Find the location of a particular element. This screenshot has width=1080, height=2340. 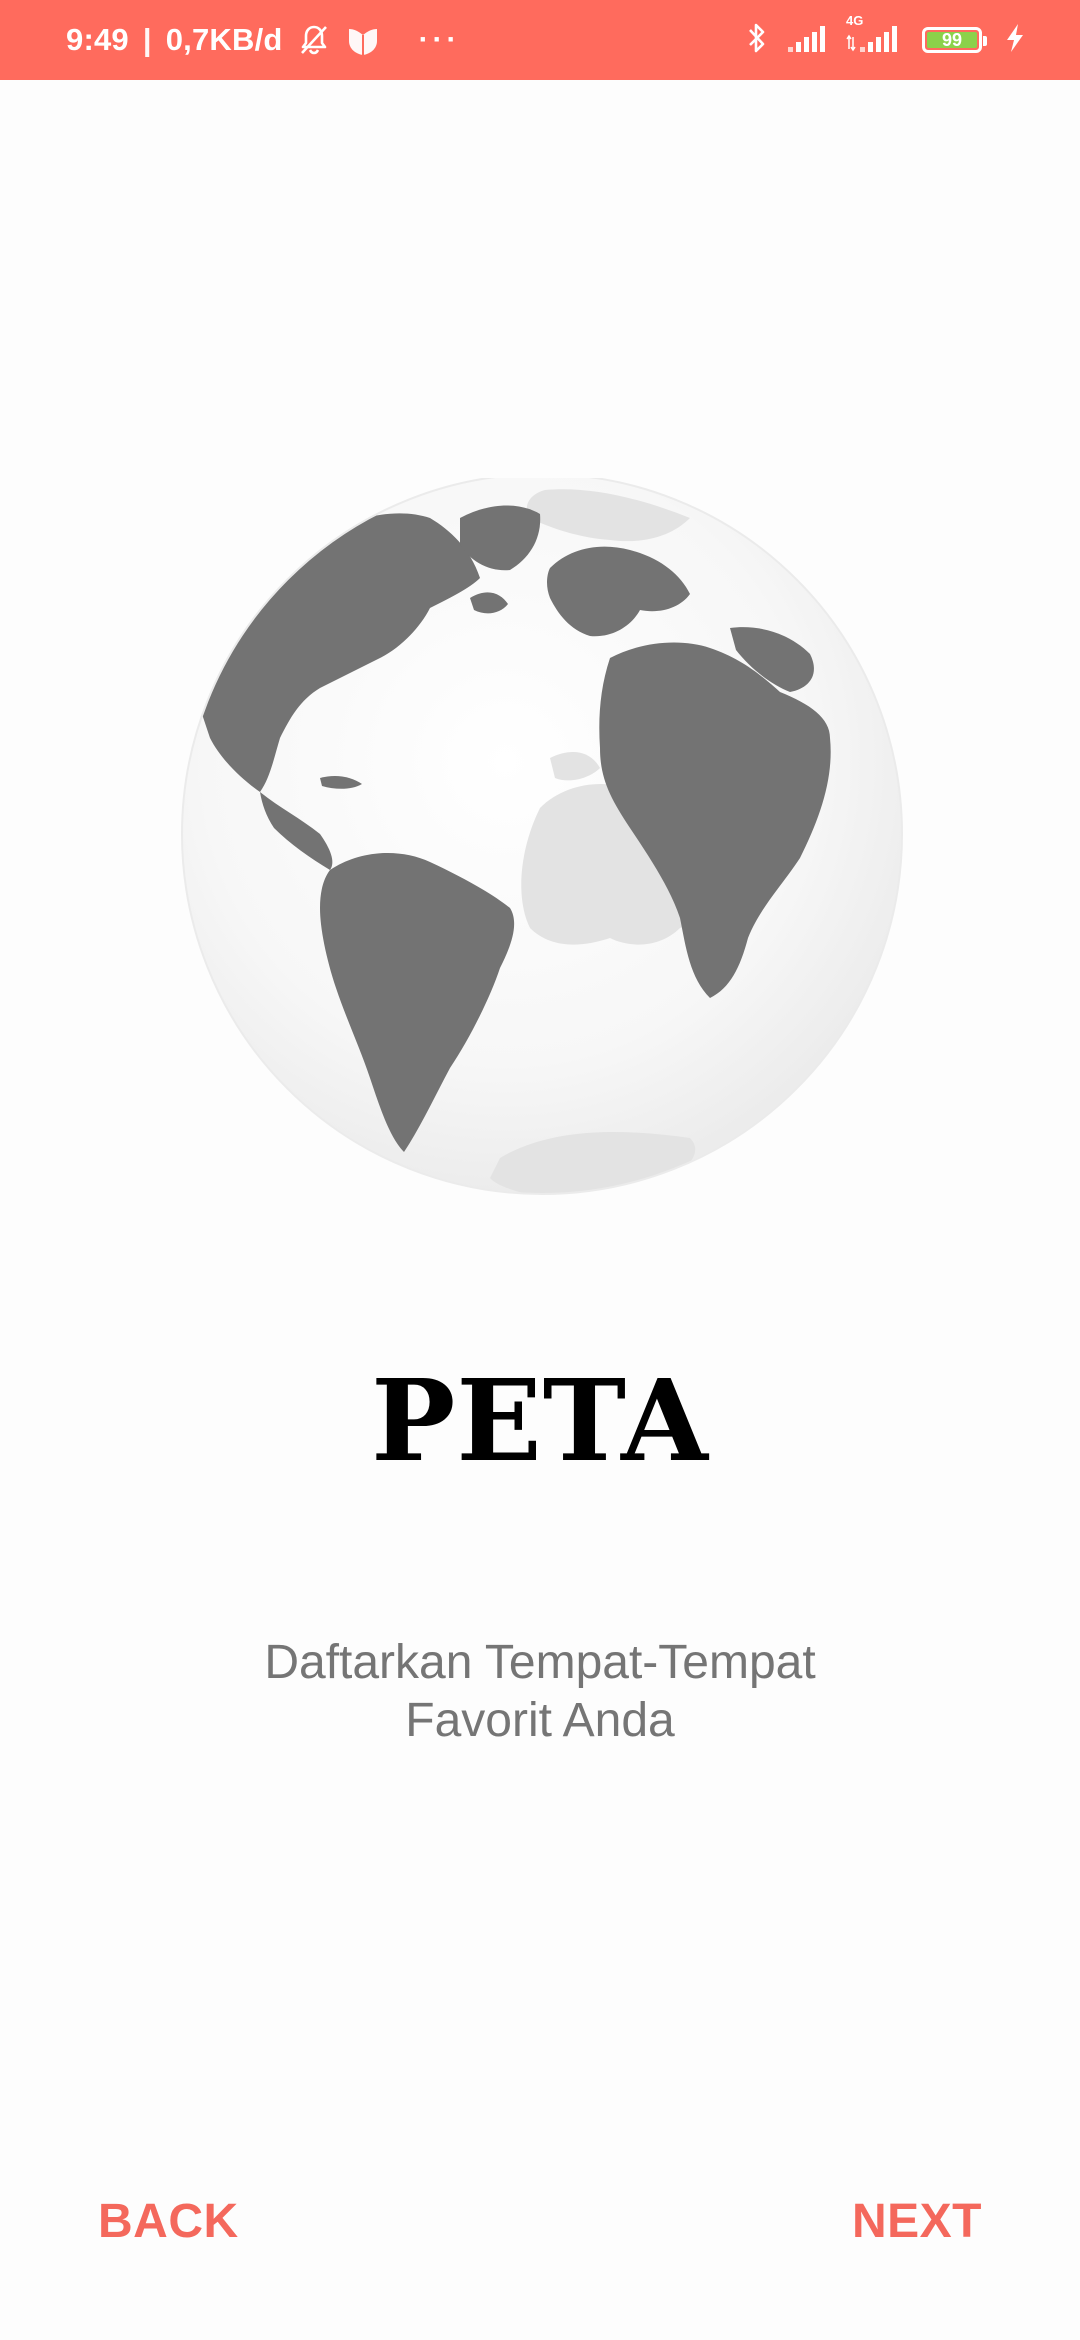

mute-icon is located at coordinates (314, 40).